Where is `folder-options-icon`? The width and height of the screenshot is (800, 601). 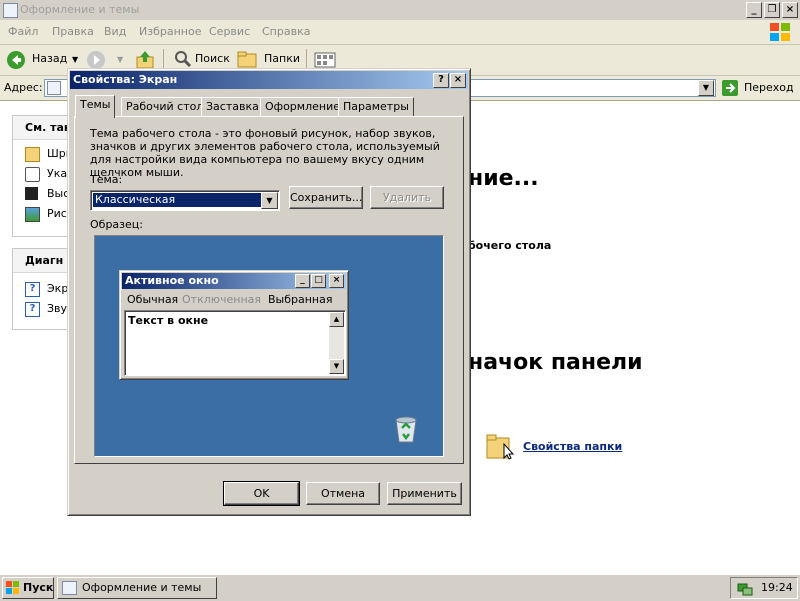 folder-options-icon is located at coordinates (501, 446).